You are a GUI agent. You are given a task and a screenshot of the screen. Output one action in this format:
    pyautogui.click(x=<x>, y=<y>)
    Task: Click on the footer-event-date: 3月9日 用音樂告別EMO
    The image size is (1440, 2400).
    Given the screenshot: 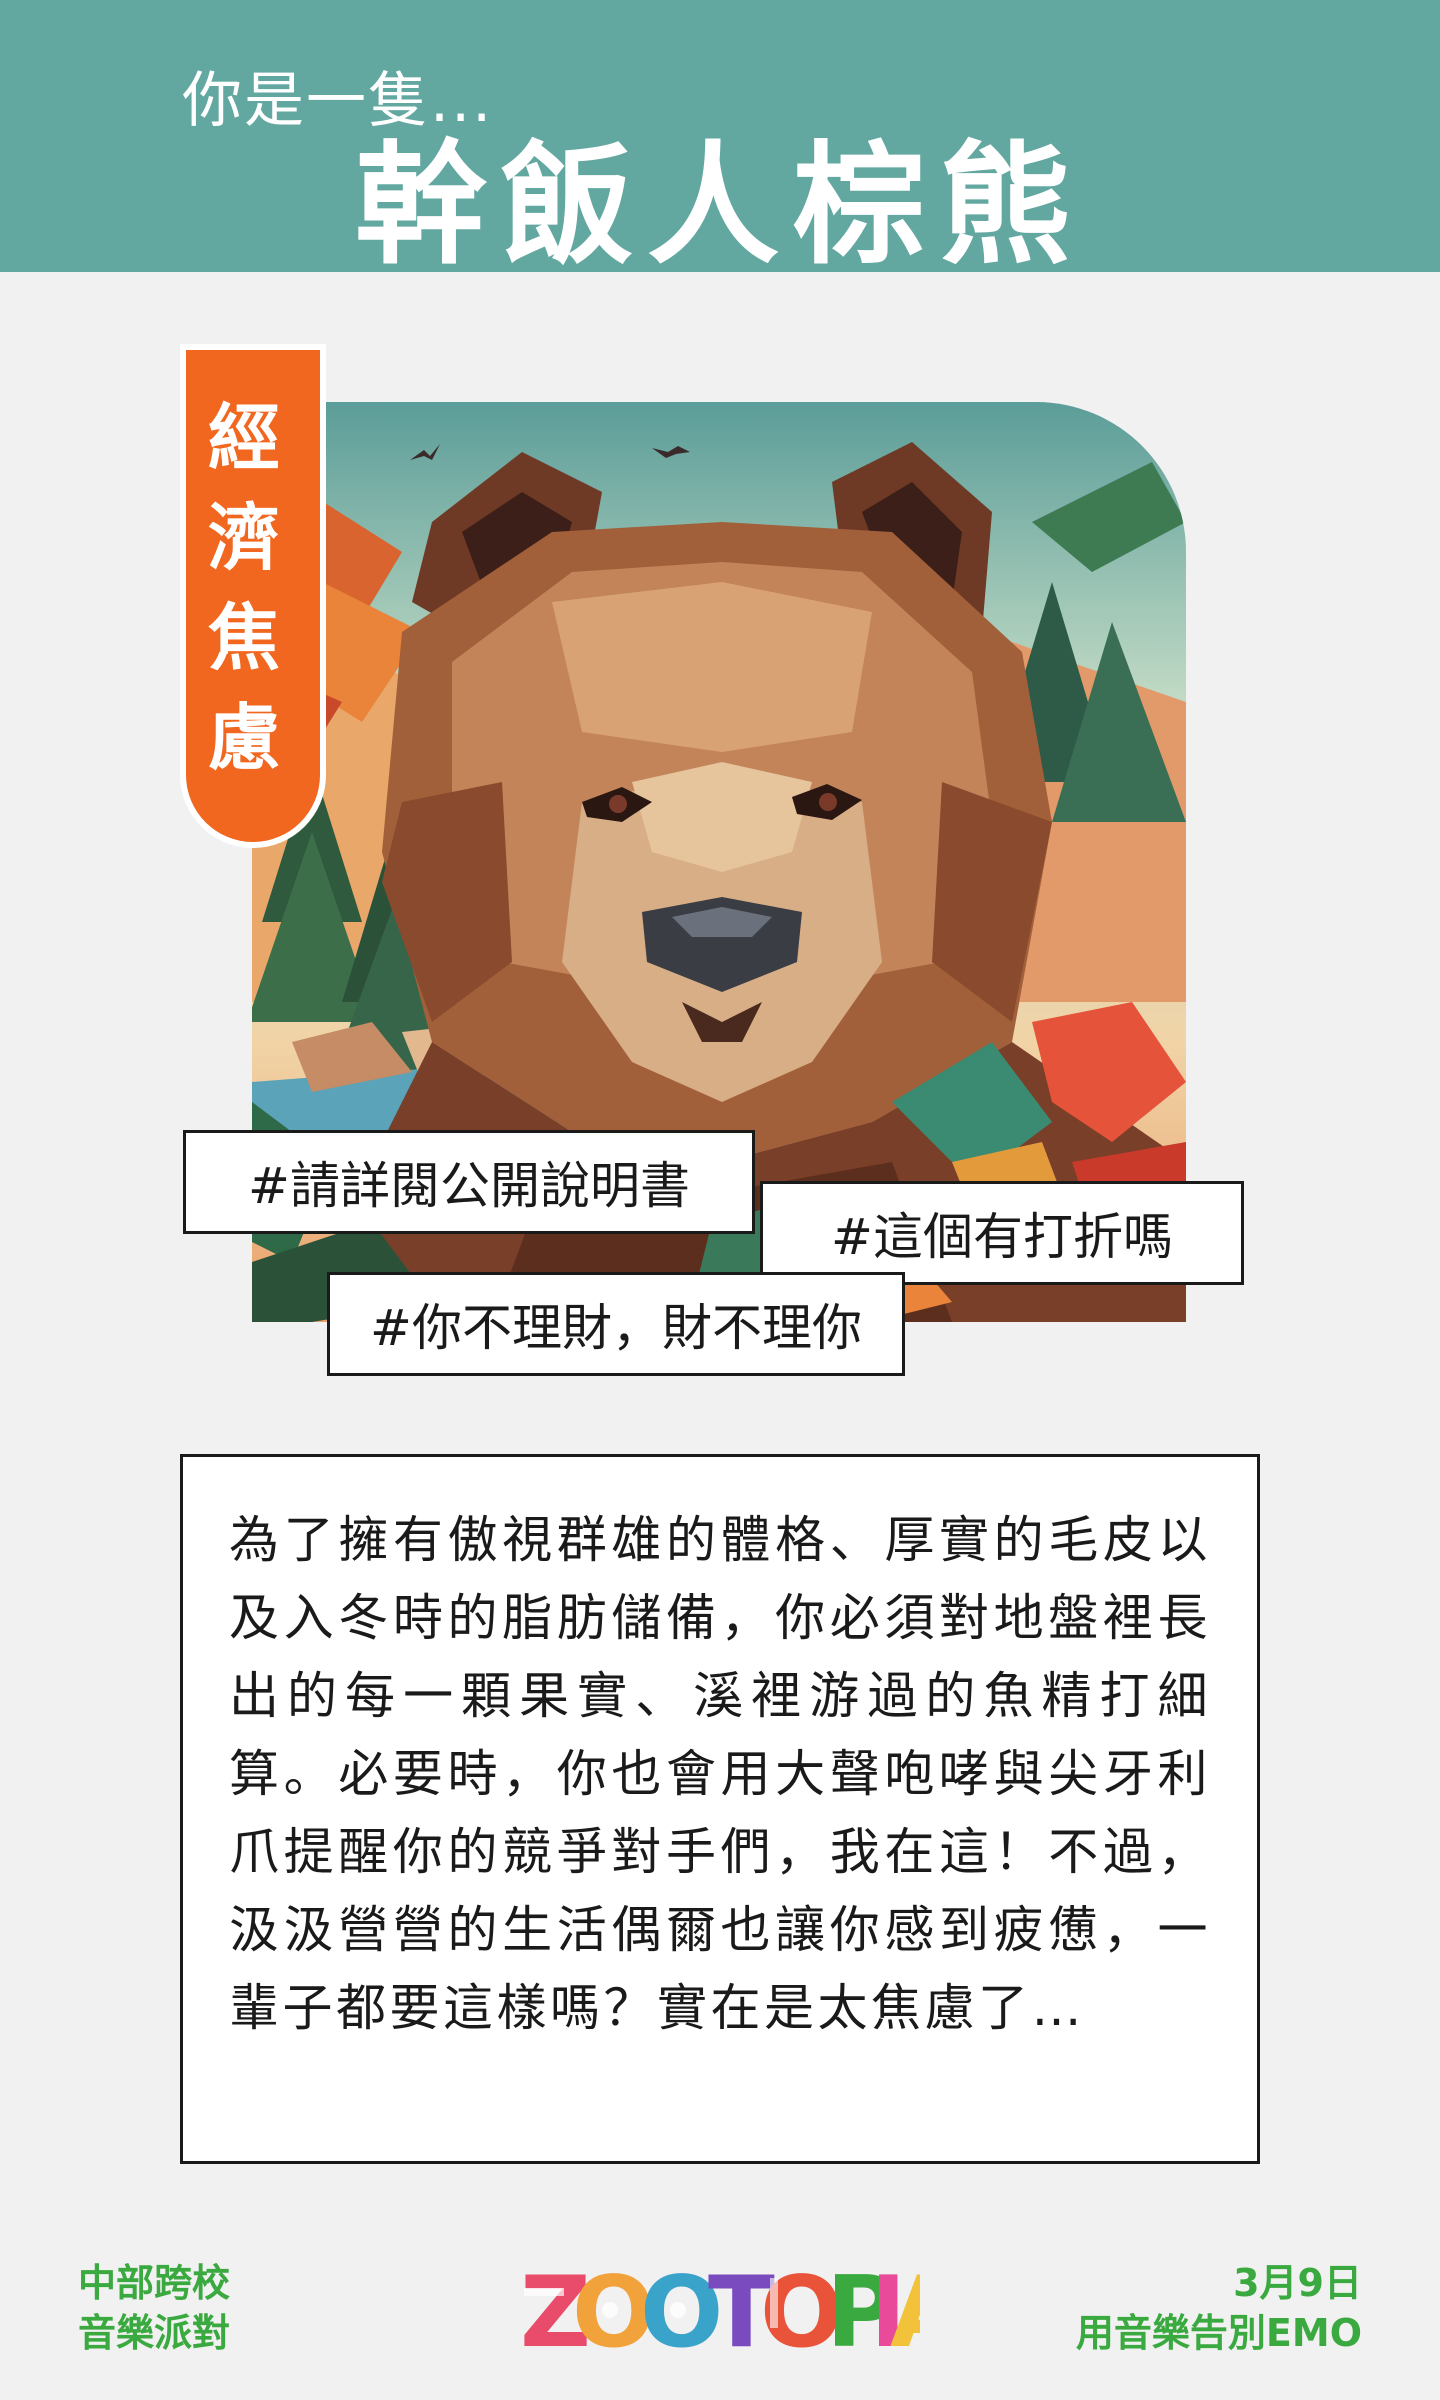 What is the action you would take?
    pyautogui.click(x=1219, y=2308)
    